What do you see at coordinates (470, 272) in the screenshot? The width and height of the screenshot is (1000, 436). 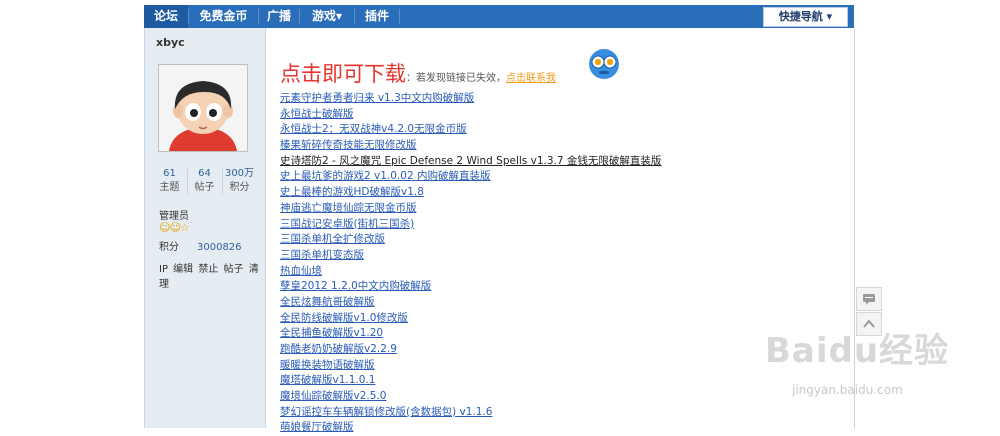 I see `game-link: 热血仙境` at bounding box center [470, 272].